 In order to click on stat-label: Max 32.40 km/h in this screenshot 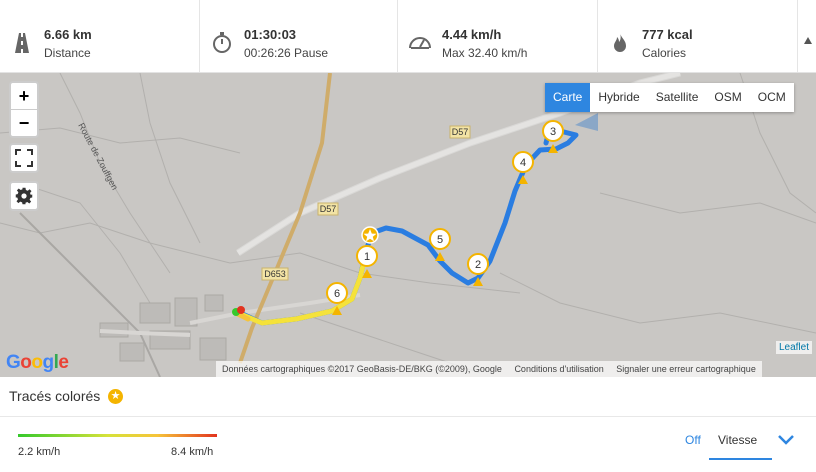, I will do `click(485, 53)`.